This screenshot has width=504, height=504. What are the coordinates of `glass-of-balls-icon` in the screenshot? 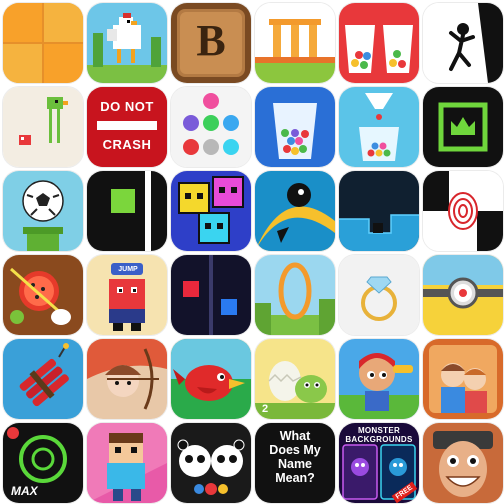 It's located at (295, 127).